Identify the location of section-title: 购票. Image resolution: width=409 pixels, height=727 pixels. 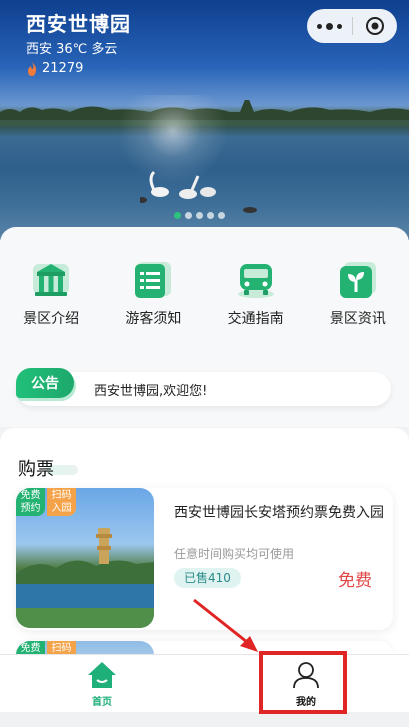
(36, 469).